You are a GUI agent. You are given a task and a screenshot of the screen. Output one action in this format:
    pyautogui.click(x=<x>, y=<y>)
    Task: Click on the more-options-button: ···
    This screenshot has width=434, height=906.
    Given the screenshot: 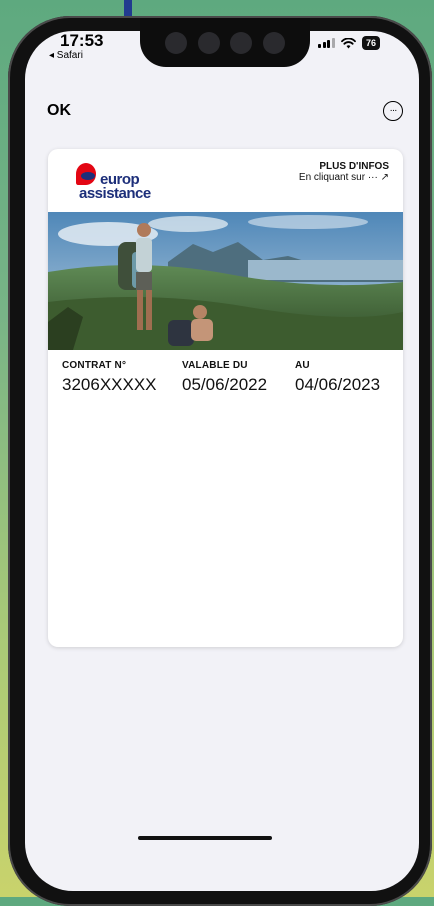 What is the action you would take?
    pyautogui.click(x=393, y=111)
    